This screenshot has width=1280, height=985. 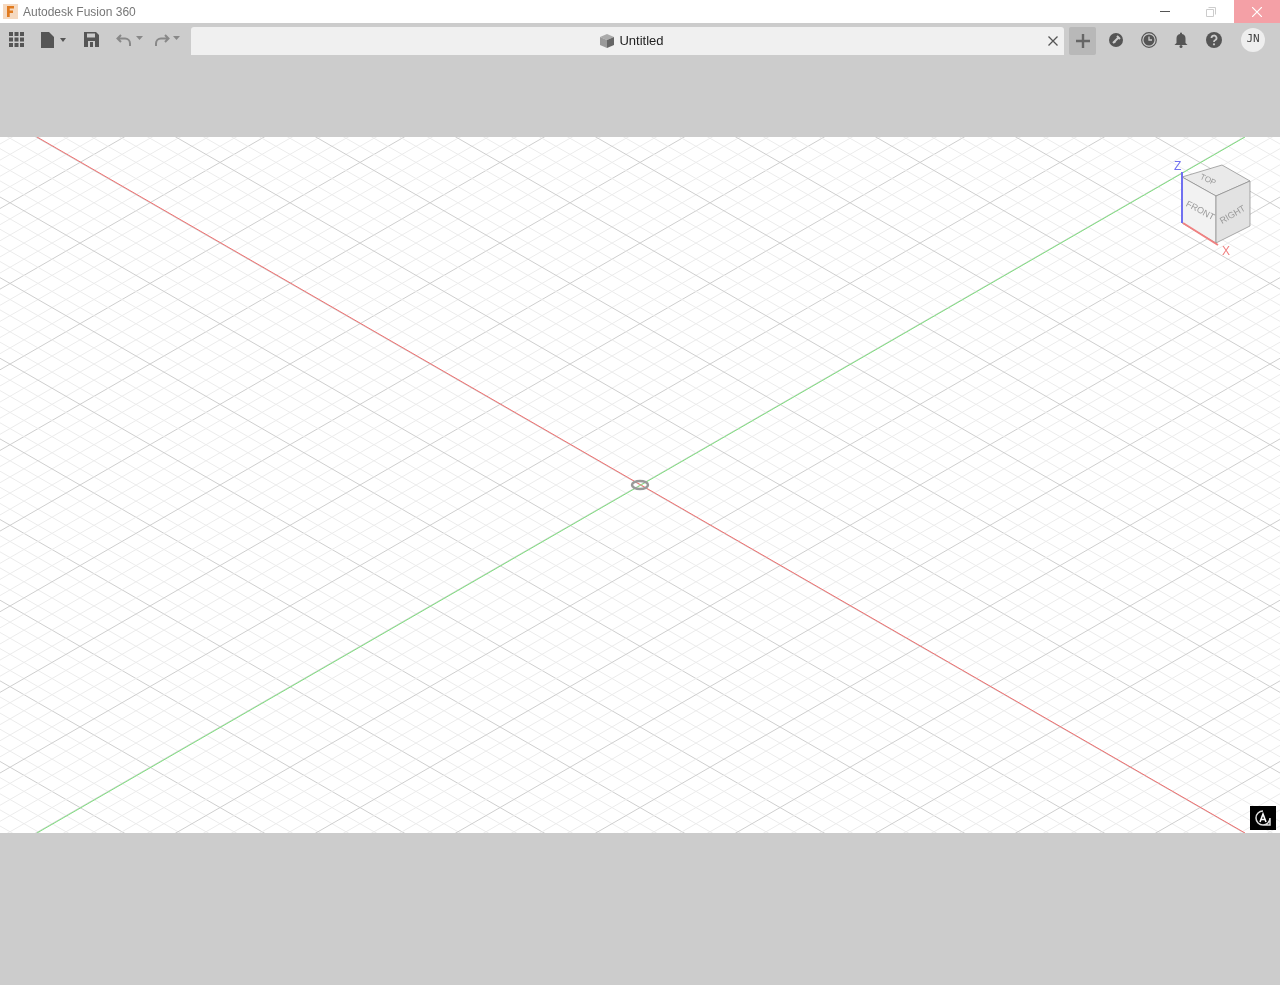 What do you see at coordinates (1200, 234) in the screenshot?
I see `x-axis-line` at bounding box center [1200, 234].